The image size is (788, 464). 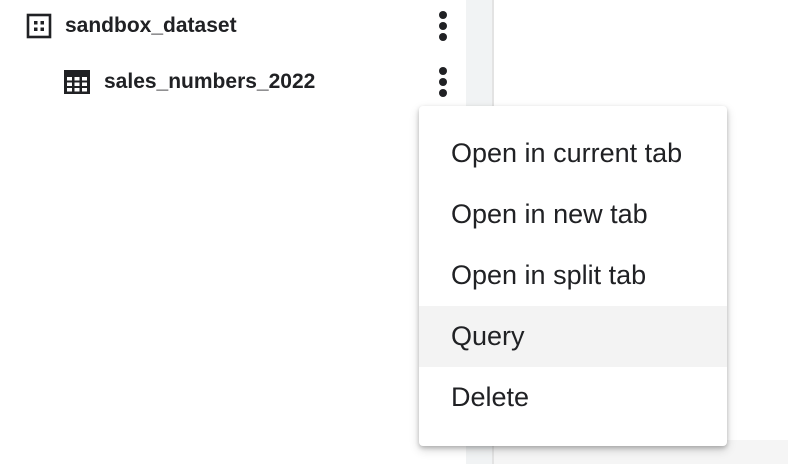 I want to click on tree-item-table: sales_numbers_2022, so click(x=233, y=82).